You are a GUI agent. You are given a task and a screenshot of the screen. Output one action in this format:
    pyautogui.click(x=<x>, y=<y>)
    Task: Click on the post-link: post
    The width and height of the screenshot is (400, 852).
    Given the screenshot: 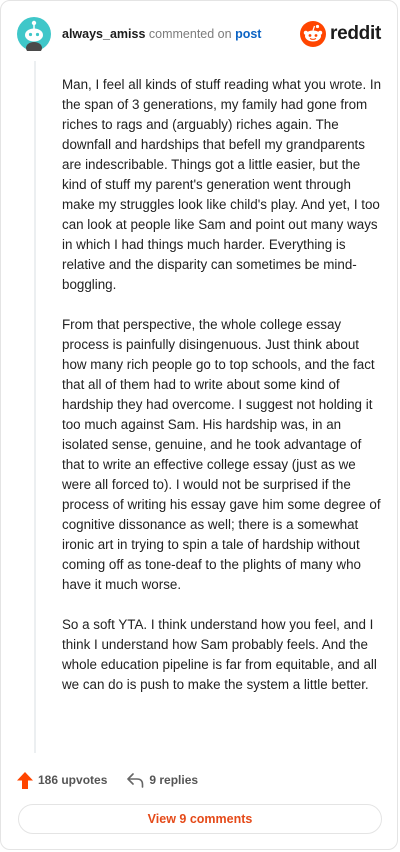 What is the action you would take?
    pyautogui.click(x=248, y=34)
    